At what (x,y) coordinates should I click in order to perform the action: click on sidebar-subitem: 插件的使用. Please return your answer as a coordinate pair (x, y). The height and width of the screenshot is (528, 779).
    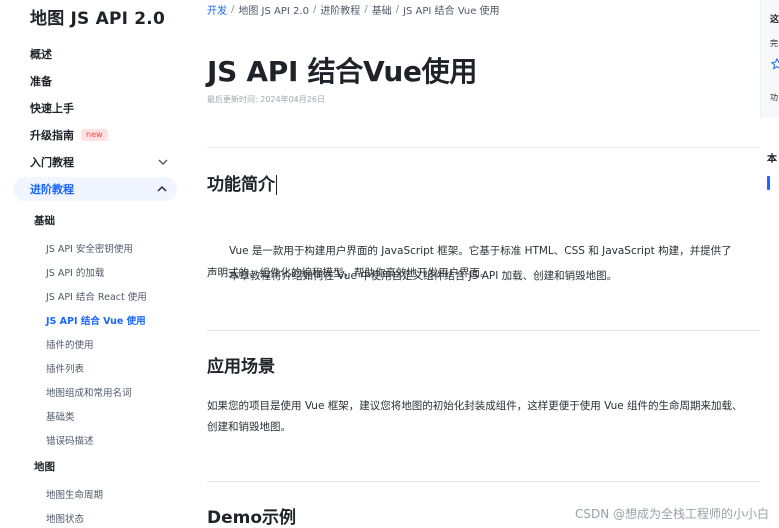
    Looking at the image, I should click on (70, 344).